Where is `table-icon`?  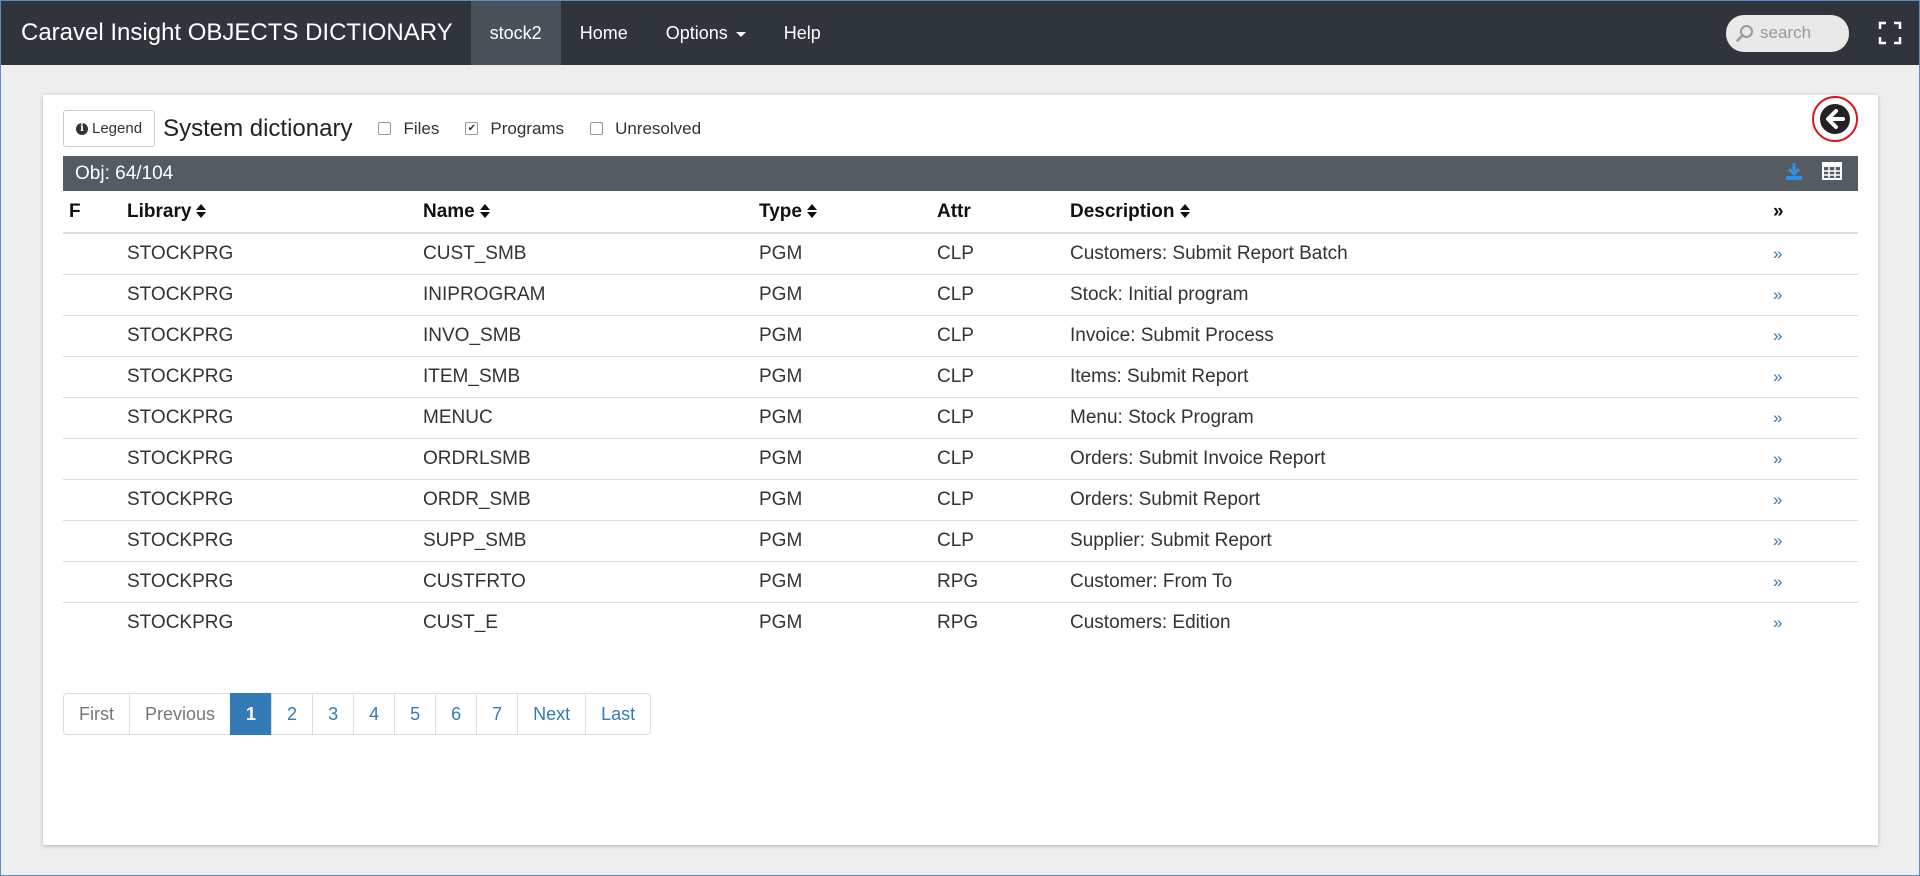
table-icon is located at coordinates (1832, 173).